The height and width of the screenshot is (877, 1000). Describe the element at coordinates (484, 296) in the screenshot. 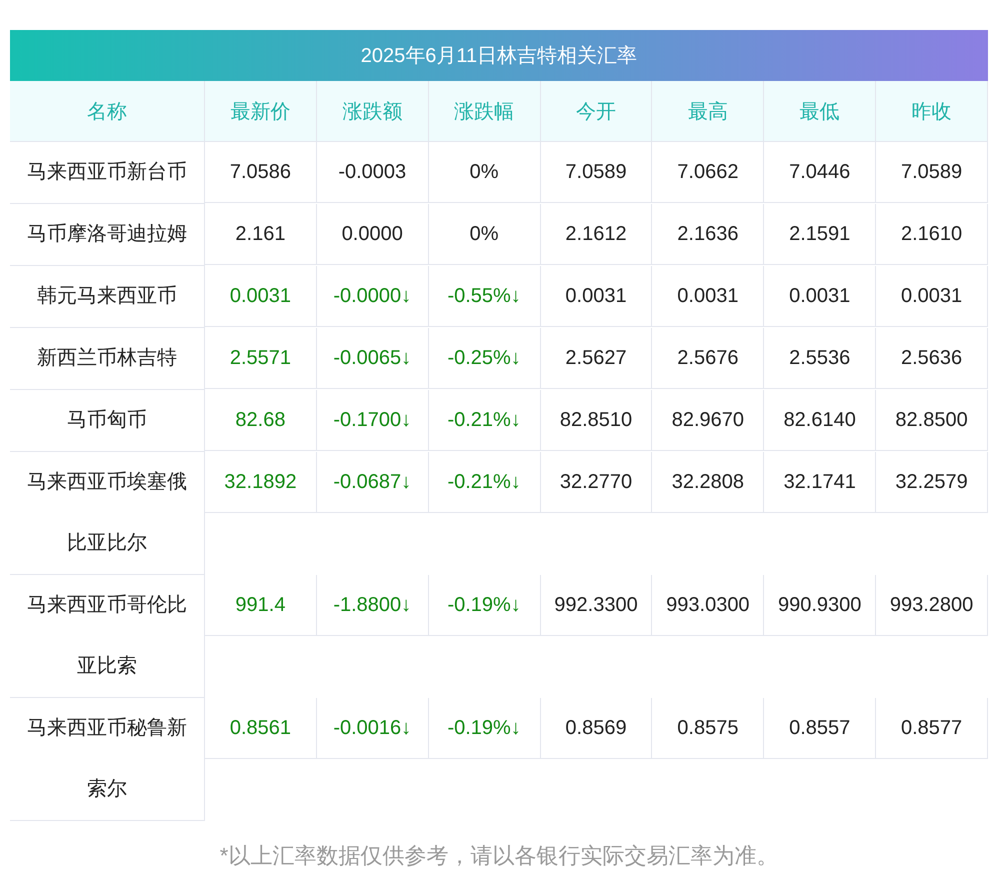

I see `table-cell: -0.55%↓` at that location.